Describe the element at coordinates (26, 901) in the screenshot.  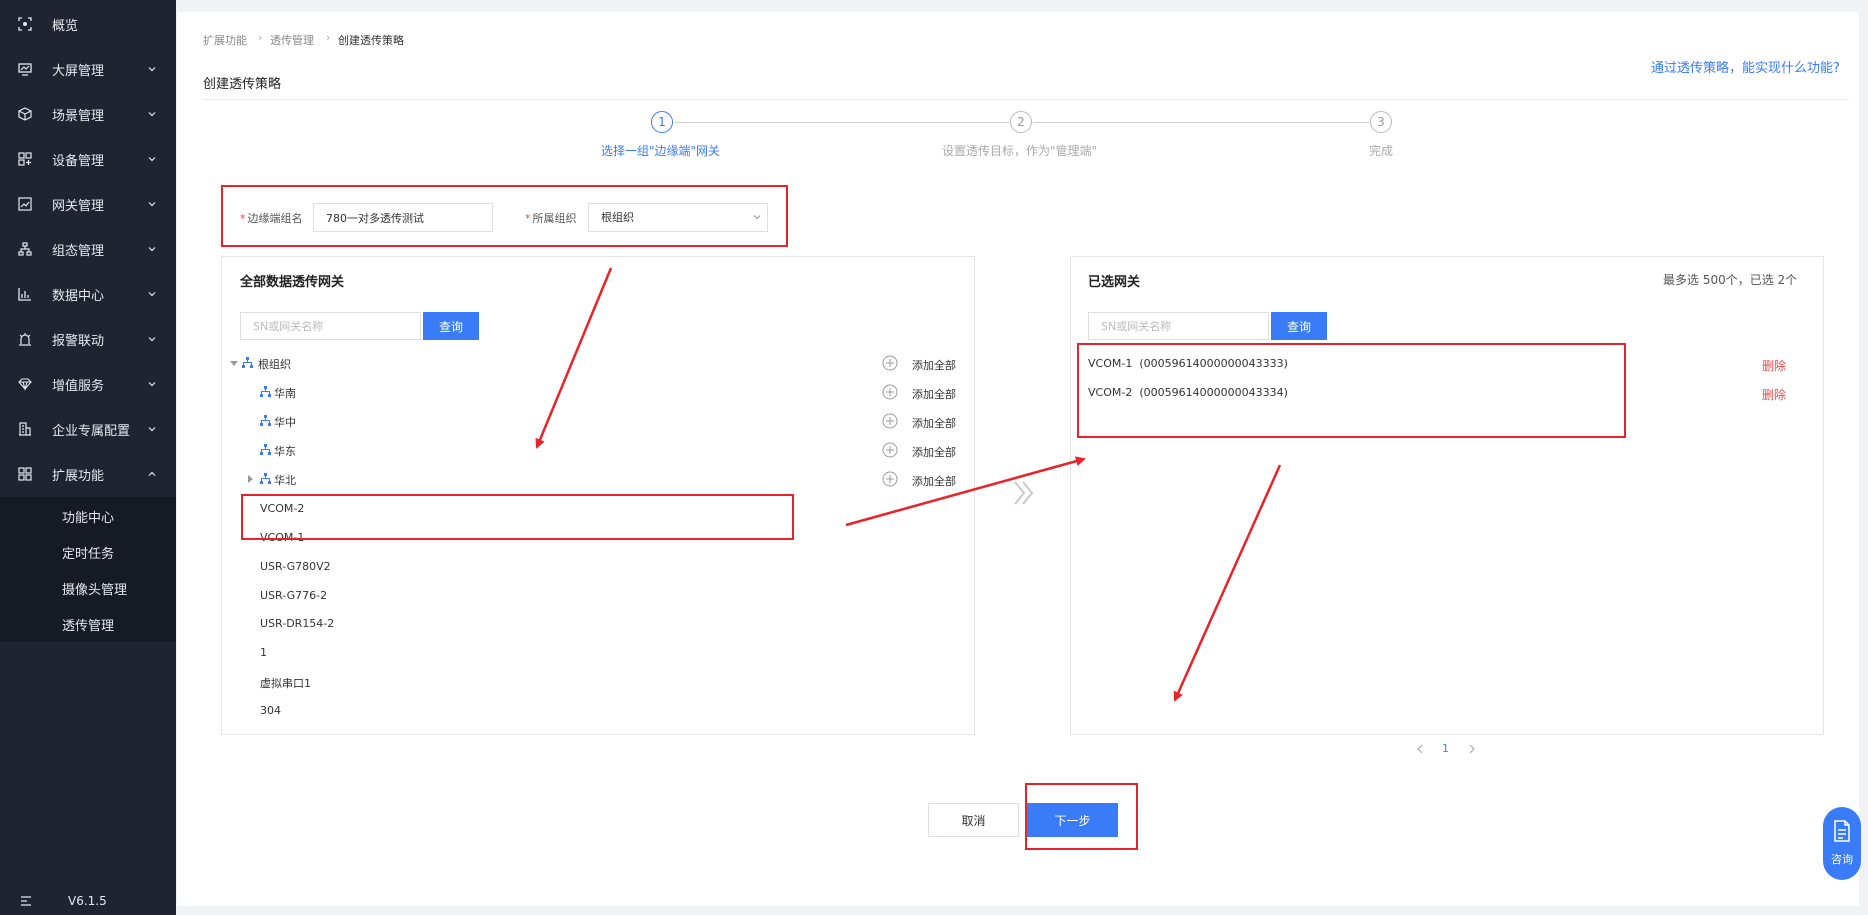
I see `collapse-menu-icon` at that location.